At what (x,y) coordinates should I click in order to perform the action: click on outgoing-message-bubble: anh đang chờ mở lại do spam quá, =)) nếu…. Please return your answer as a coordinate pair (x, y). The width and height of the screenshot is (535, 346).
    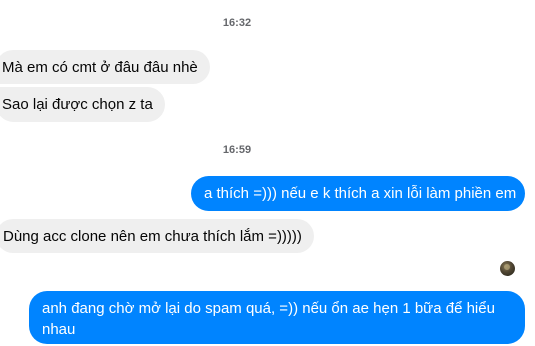
    Looking at the image, I should click on (277, 317).